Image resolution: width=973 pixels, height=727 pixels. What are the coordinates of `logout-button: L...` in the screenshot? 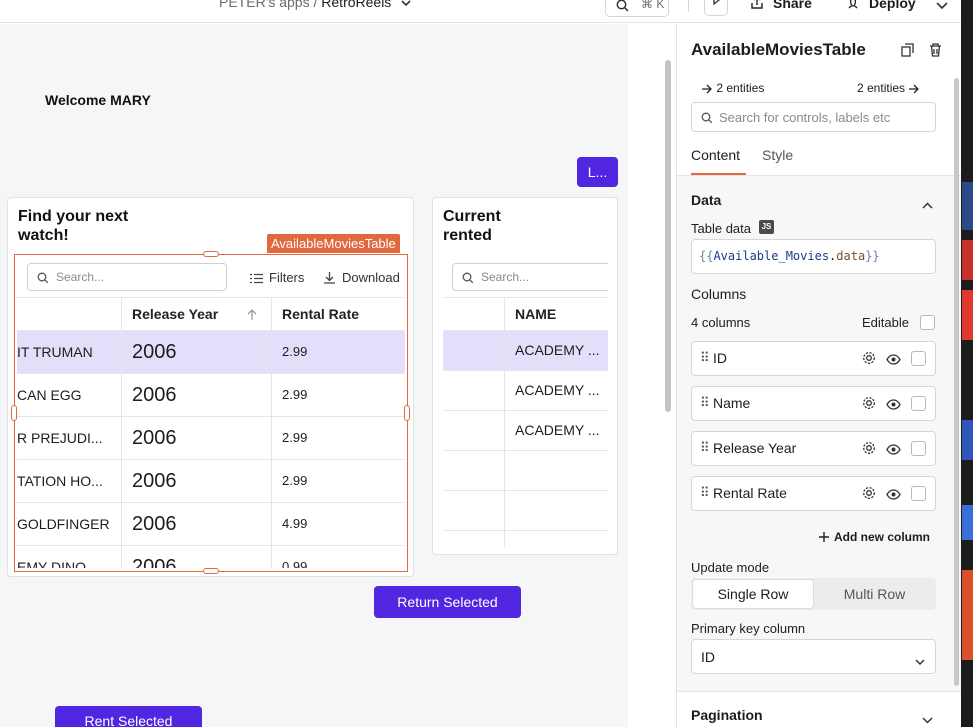 It's located at (597, 172).